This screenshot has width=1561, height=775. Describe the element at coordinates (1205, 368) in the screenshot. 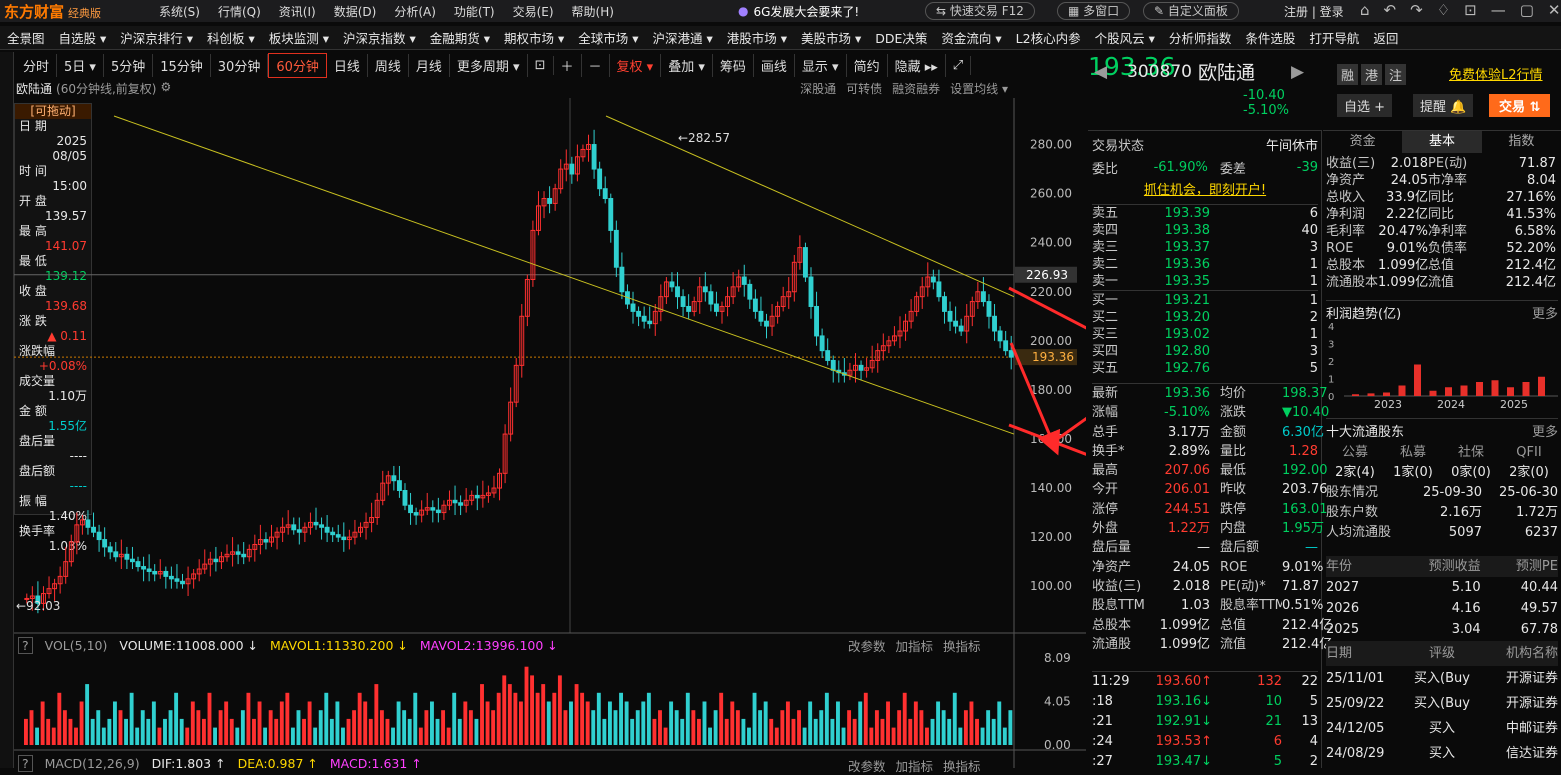

I see `bids-row: 买五 192.76 5` at that location.